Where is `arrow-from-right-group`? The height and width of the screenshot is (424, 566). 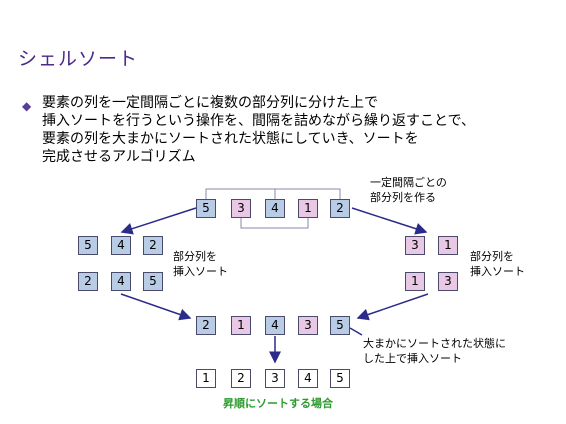
arrow-from-right-group is located at coordinates (392, 307).